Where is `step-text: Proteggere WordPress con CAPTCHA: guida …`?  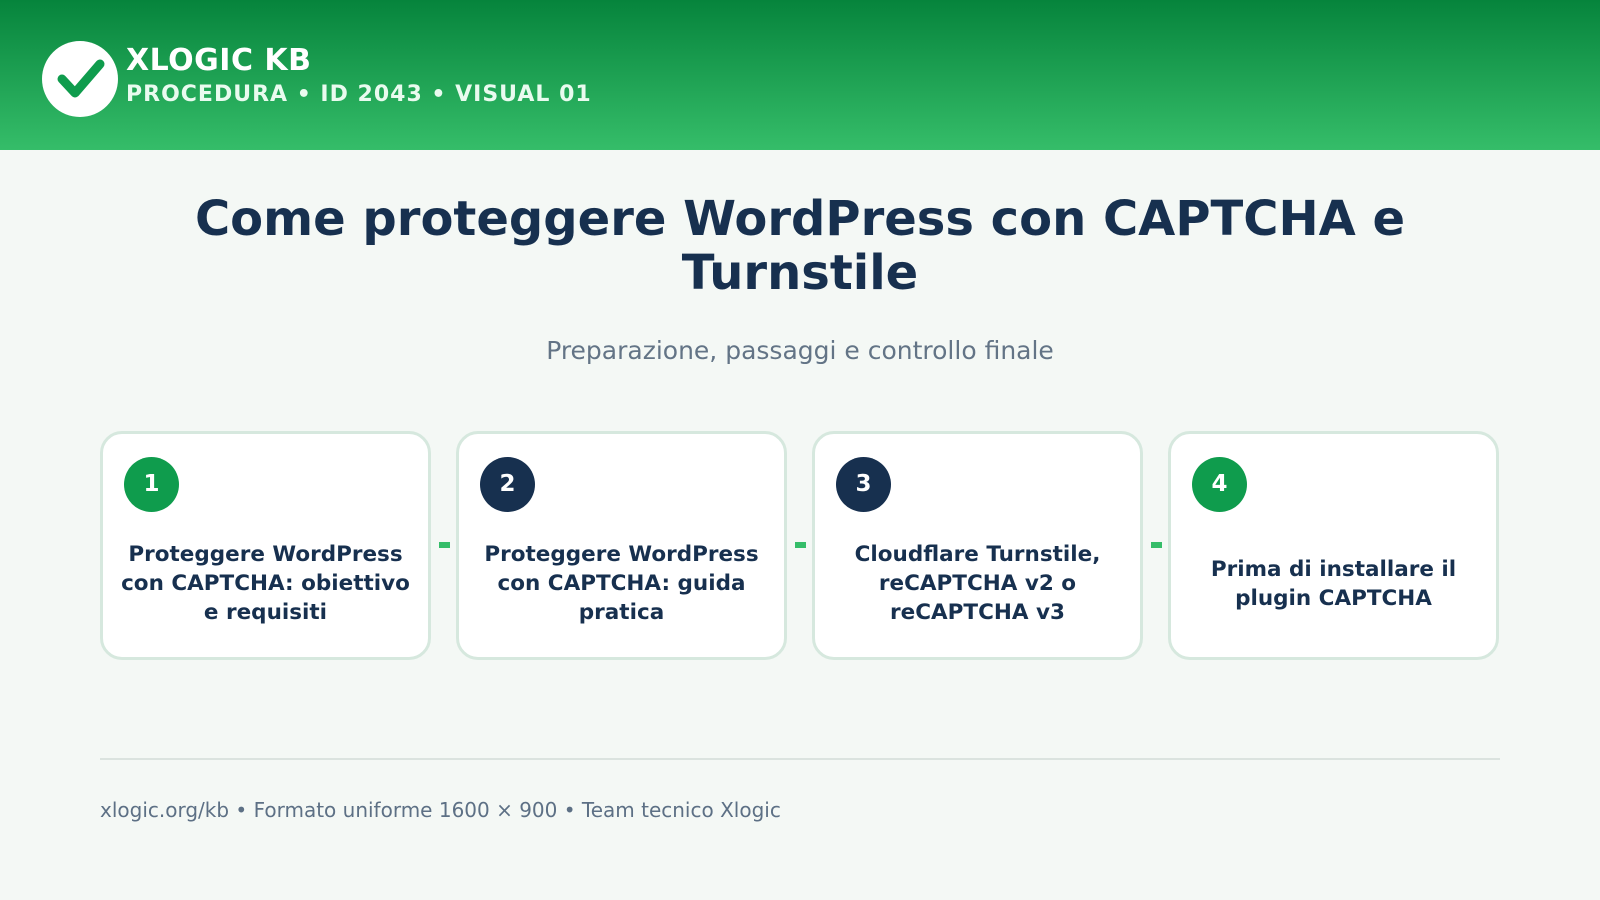 step-text: Proteggere WordPress con CAPTCHA: guida … is located at coordinates (621, 583).